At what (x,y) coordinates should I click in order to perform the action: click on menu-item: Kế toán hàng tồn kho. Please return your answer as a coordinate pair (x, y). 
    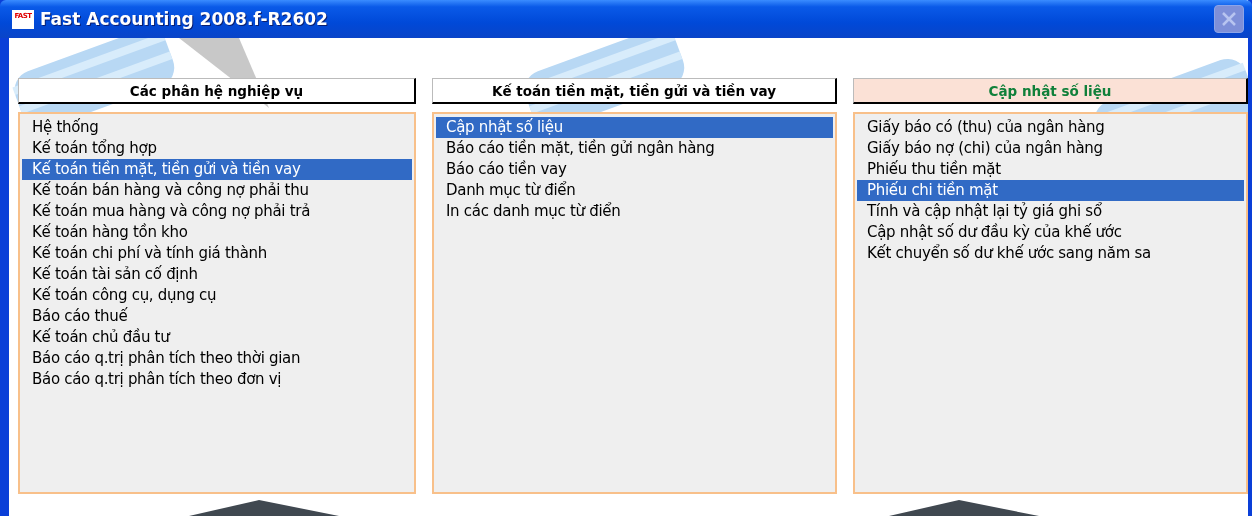
    Looking at the image, I should click on (217, 232).